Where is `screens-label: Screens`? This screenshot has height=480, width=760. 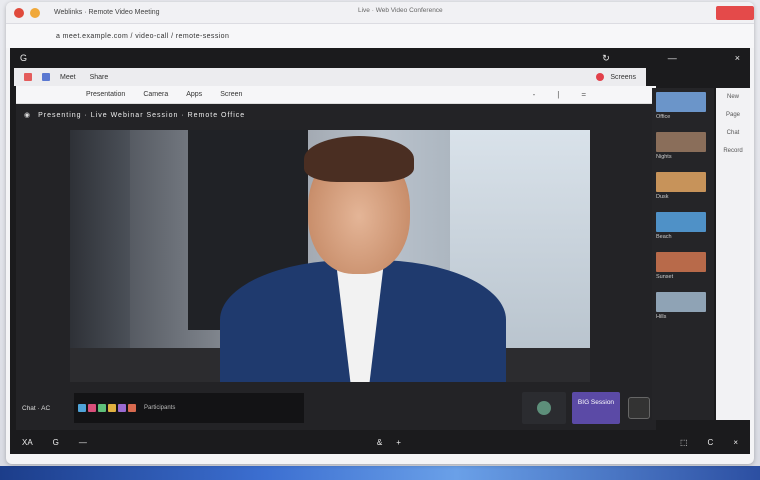 screens-label: Screens is located at coordinates (623, 77).